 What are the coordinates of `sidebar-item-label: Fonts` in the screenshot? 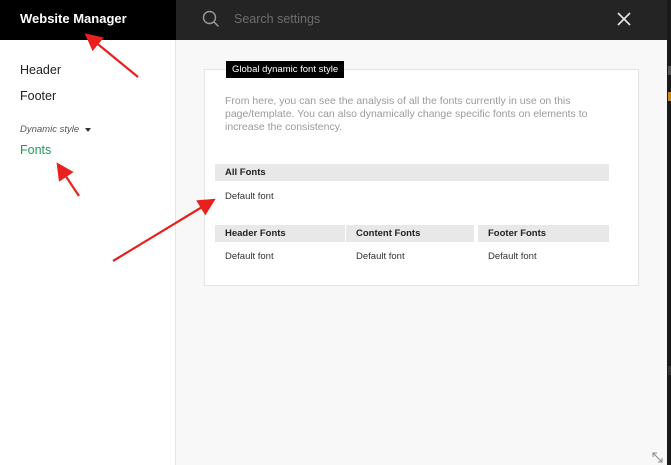 It's located at (36, 150).